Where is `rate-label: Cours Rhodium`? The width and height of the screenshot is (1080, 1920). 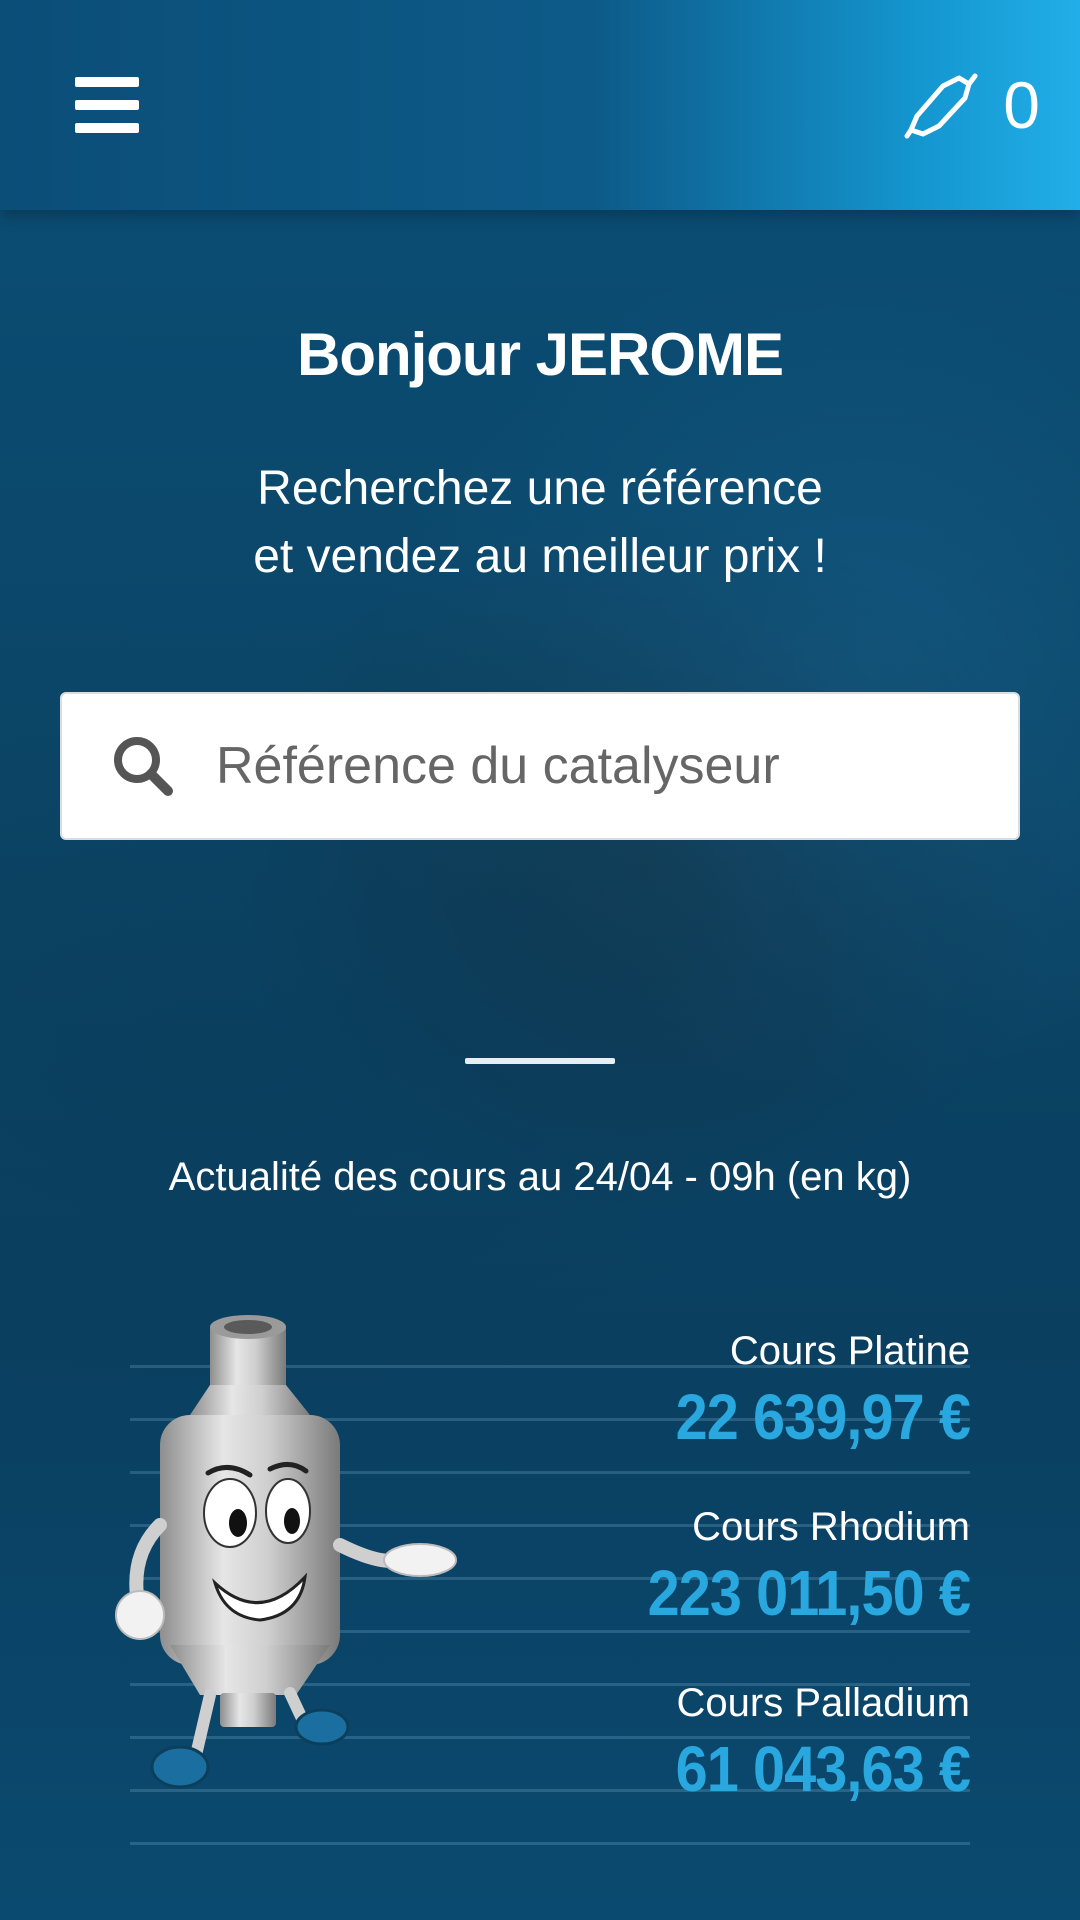 rate-label: Cours Rhodium is located at coordinates (831, 1527).